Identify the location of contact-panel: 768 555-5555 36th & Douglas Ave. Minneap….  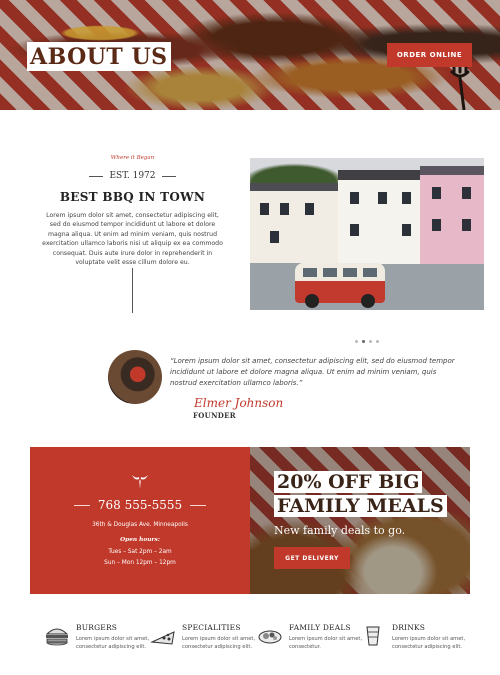
(140, 520).